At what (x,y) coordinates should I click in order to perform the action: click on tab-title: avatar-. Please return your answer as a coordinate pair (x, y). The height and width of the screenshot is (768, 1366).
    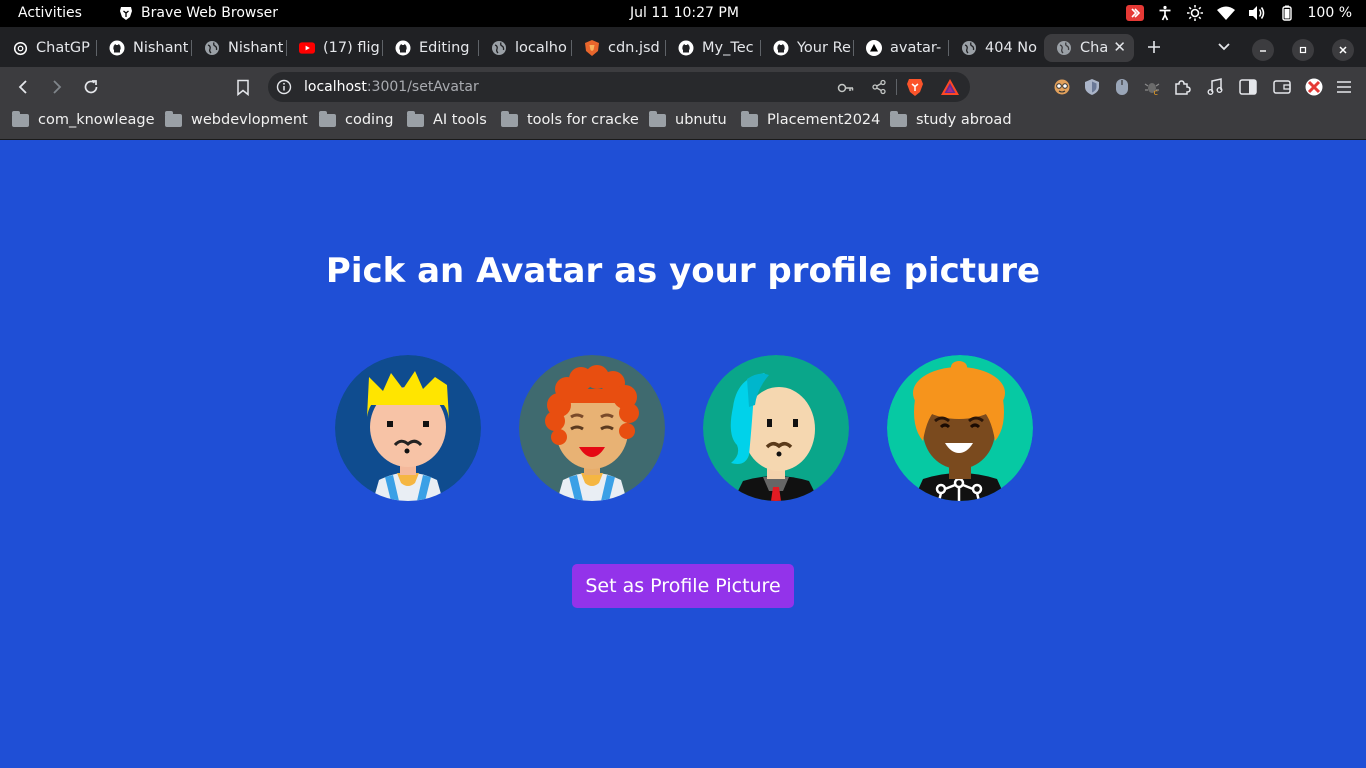
    Looking at the image, I should click on (916, 48).